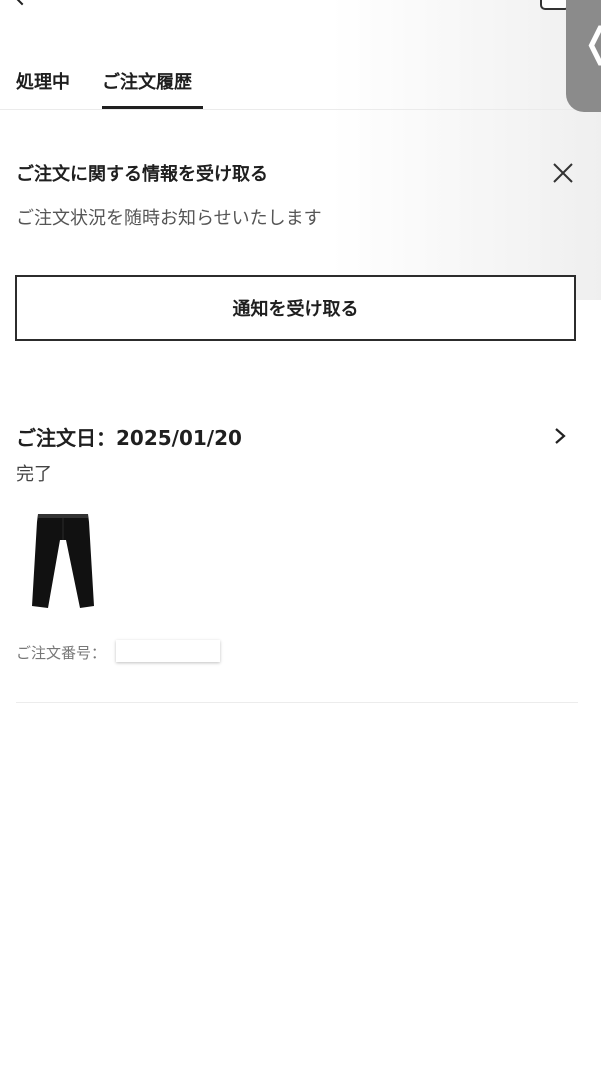 This screenshot has width=601, height=1080. What do you see at coordinates (300, 55) in the screenshot?
I see `tab-bar: 処理中 ご注文履歴` at bounding box center [300, 55].